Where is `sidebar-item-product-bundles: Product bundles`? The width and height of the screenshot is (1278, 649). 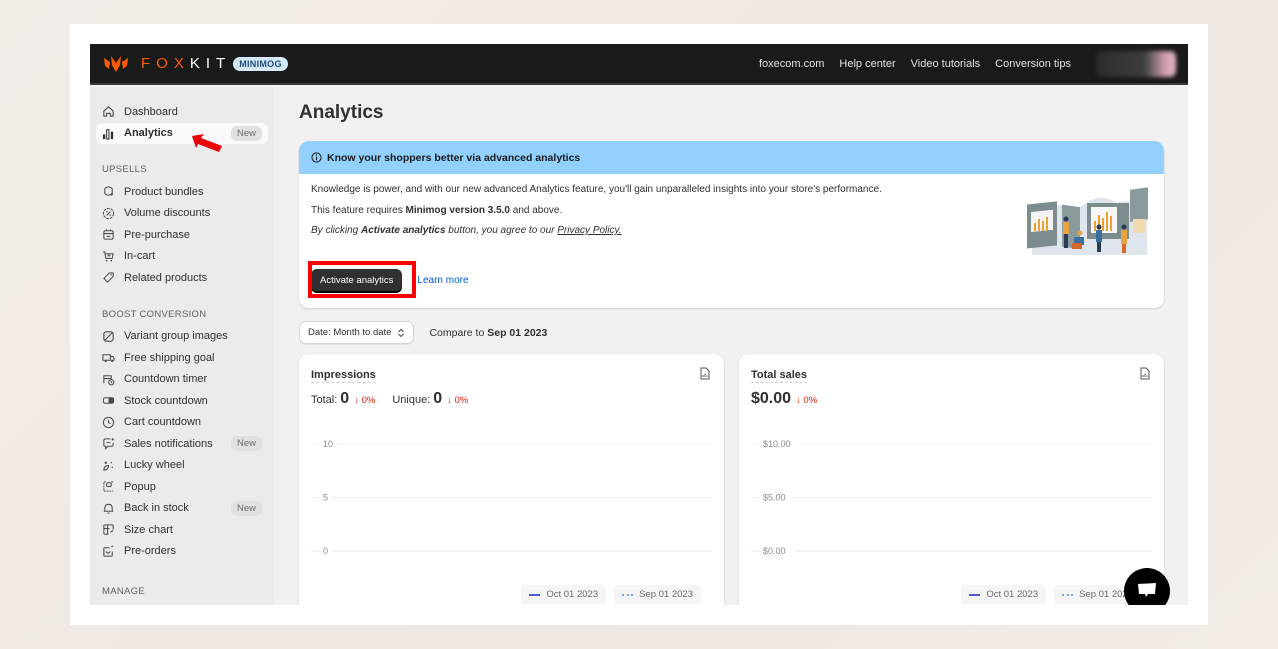 sidebar-item-product-bundles: Product bundles is located at coordinates (182, 192).